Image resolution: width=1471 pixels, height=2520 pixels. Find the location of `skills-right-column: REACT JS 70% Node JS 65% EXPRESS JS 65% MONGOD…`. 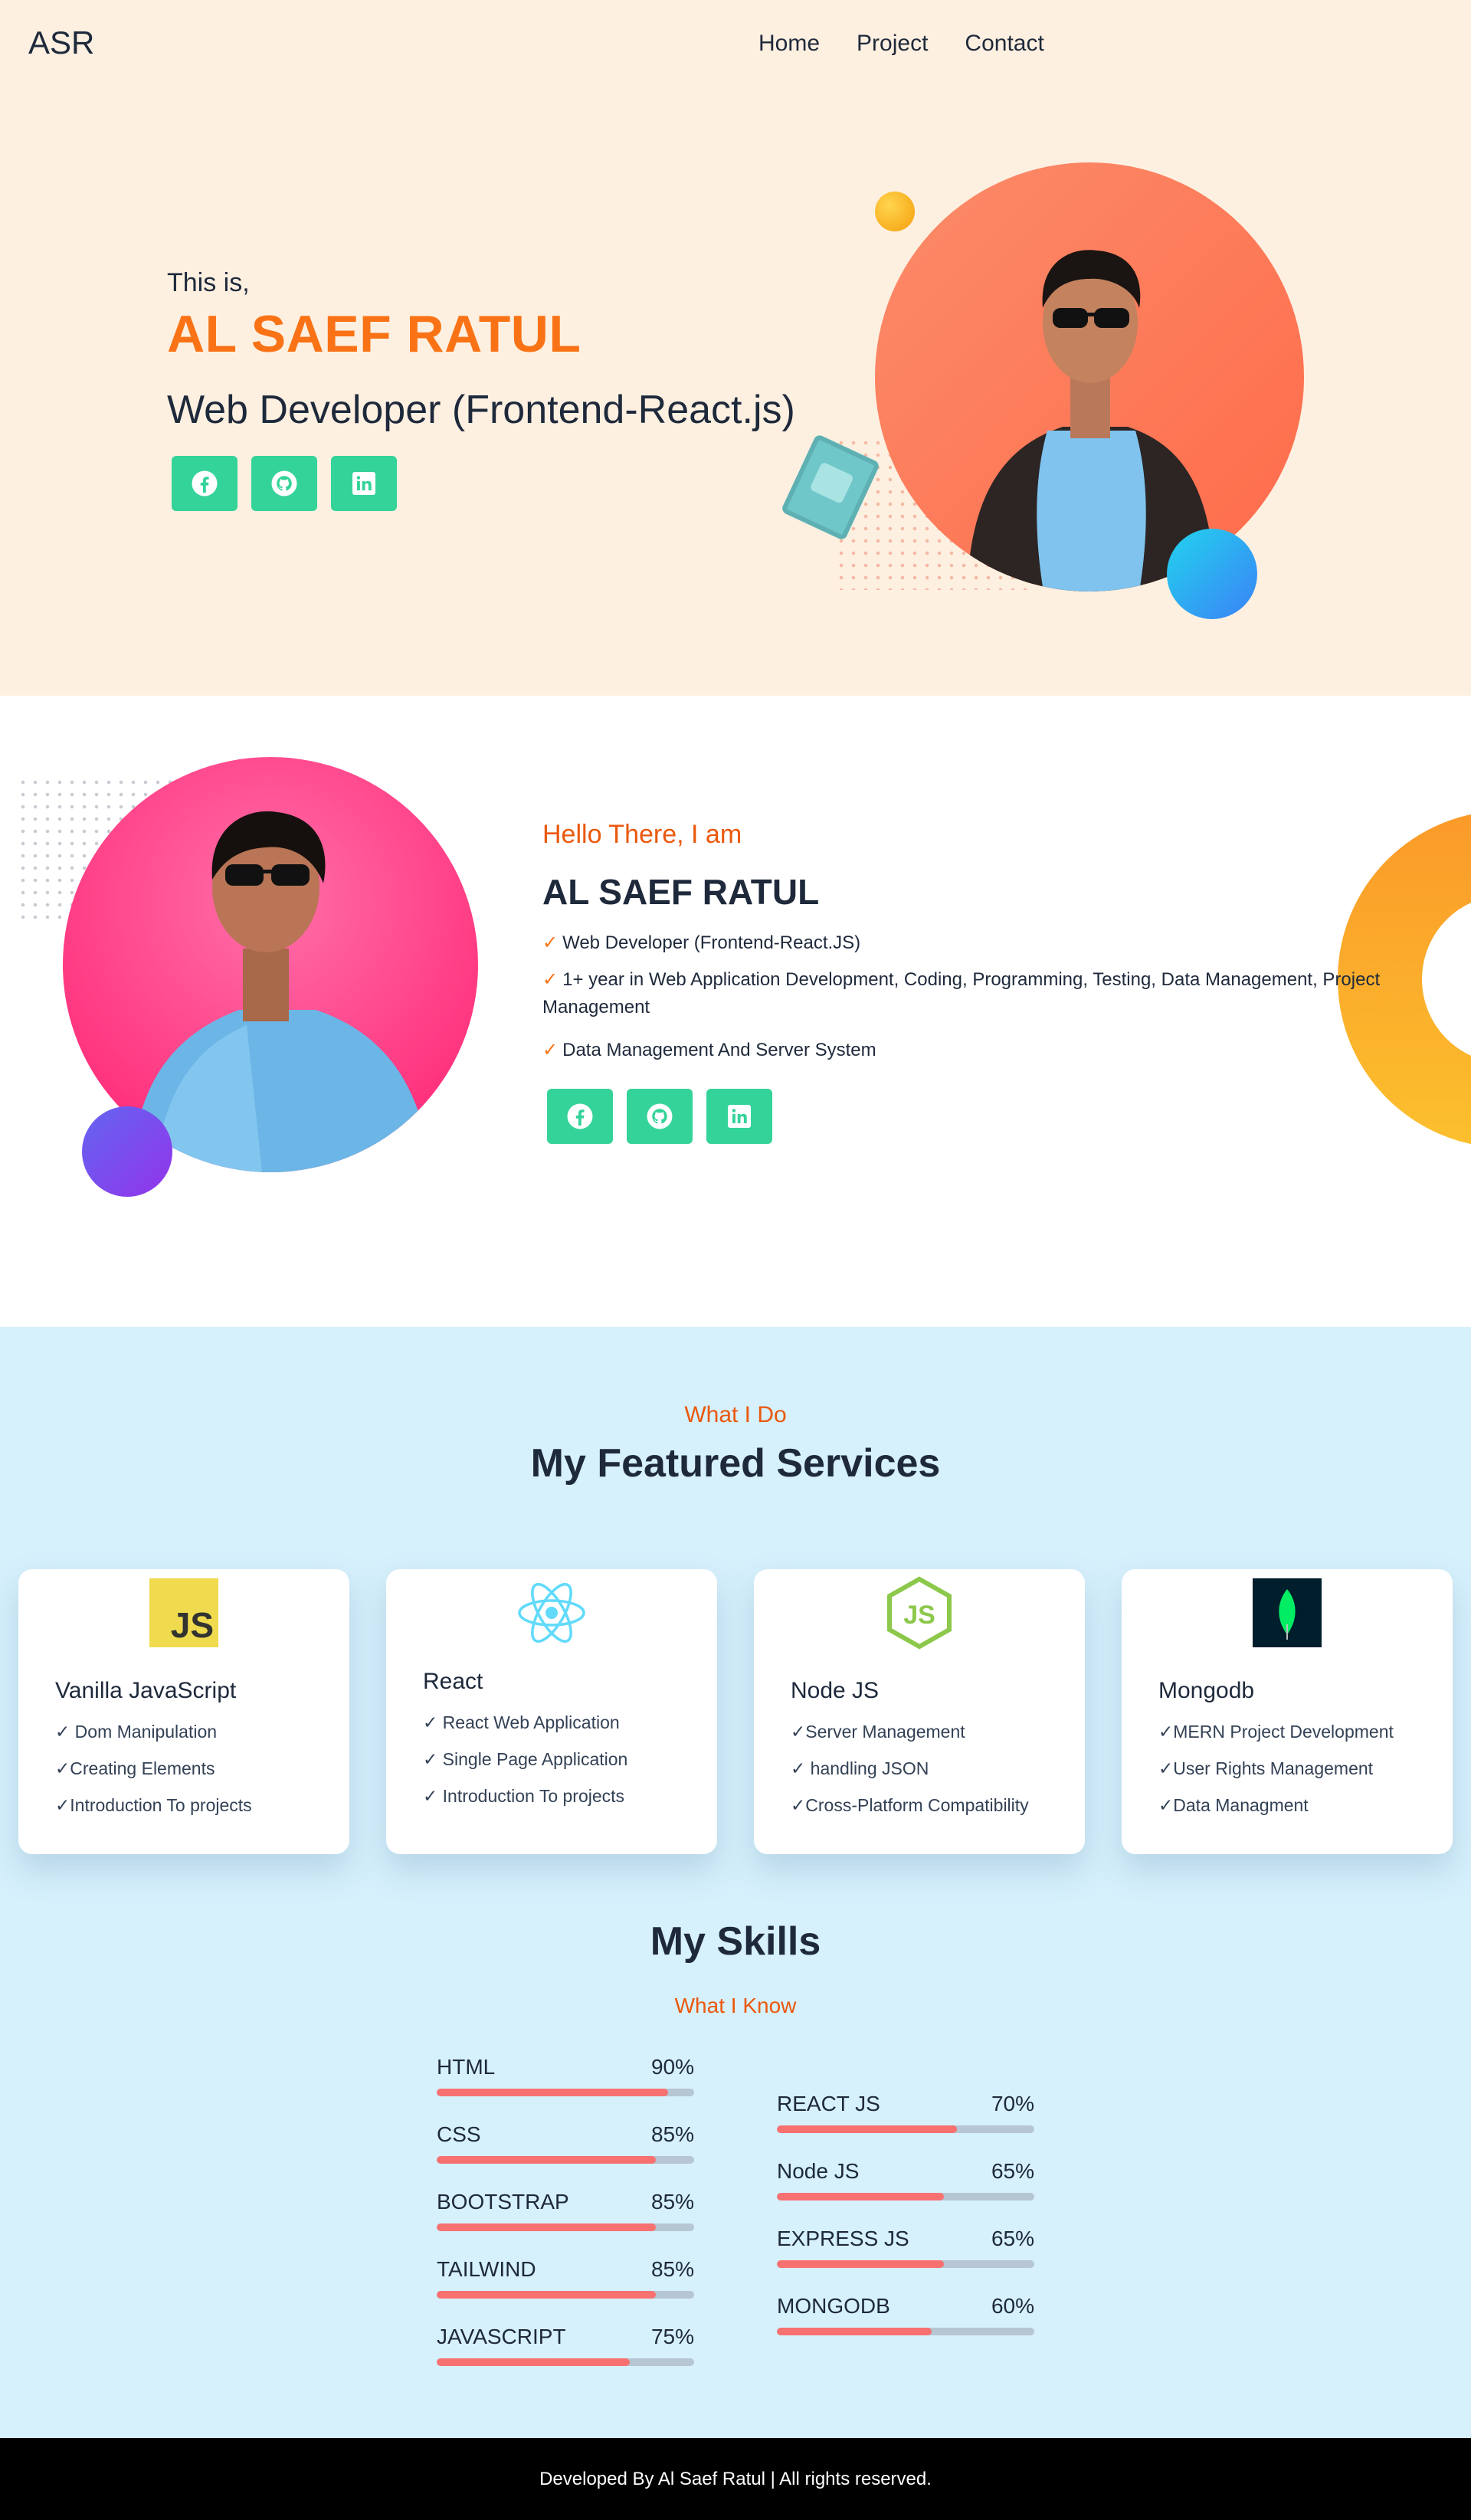

skills-right-column: REACT JS 70% Node JS 65% EXPRESS JS 65% MONGOD… is located at coordinates (905, 2226).